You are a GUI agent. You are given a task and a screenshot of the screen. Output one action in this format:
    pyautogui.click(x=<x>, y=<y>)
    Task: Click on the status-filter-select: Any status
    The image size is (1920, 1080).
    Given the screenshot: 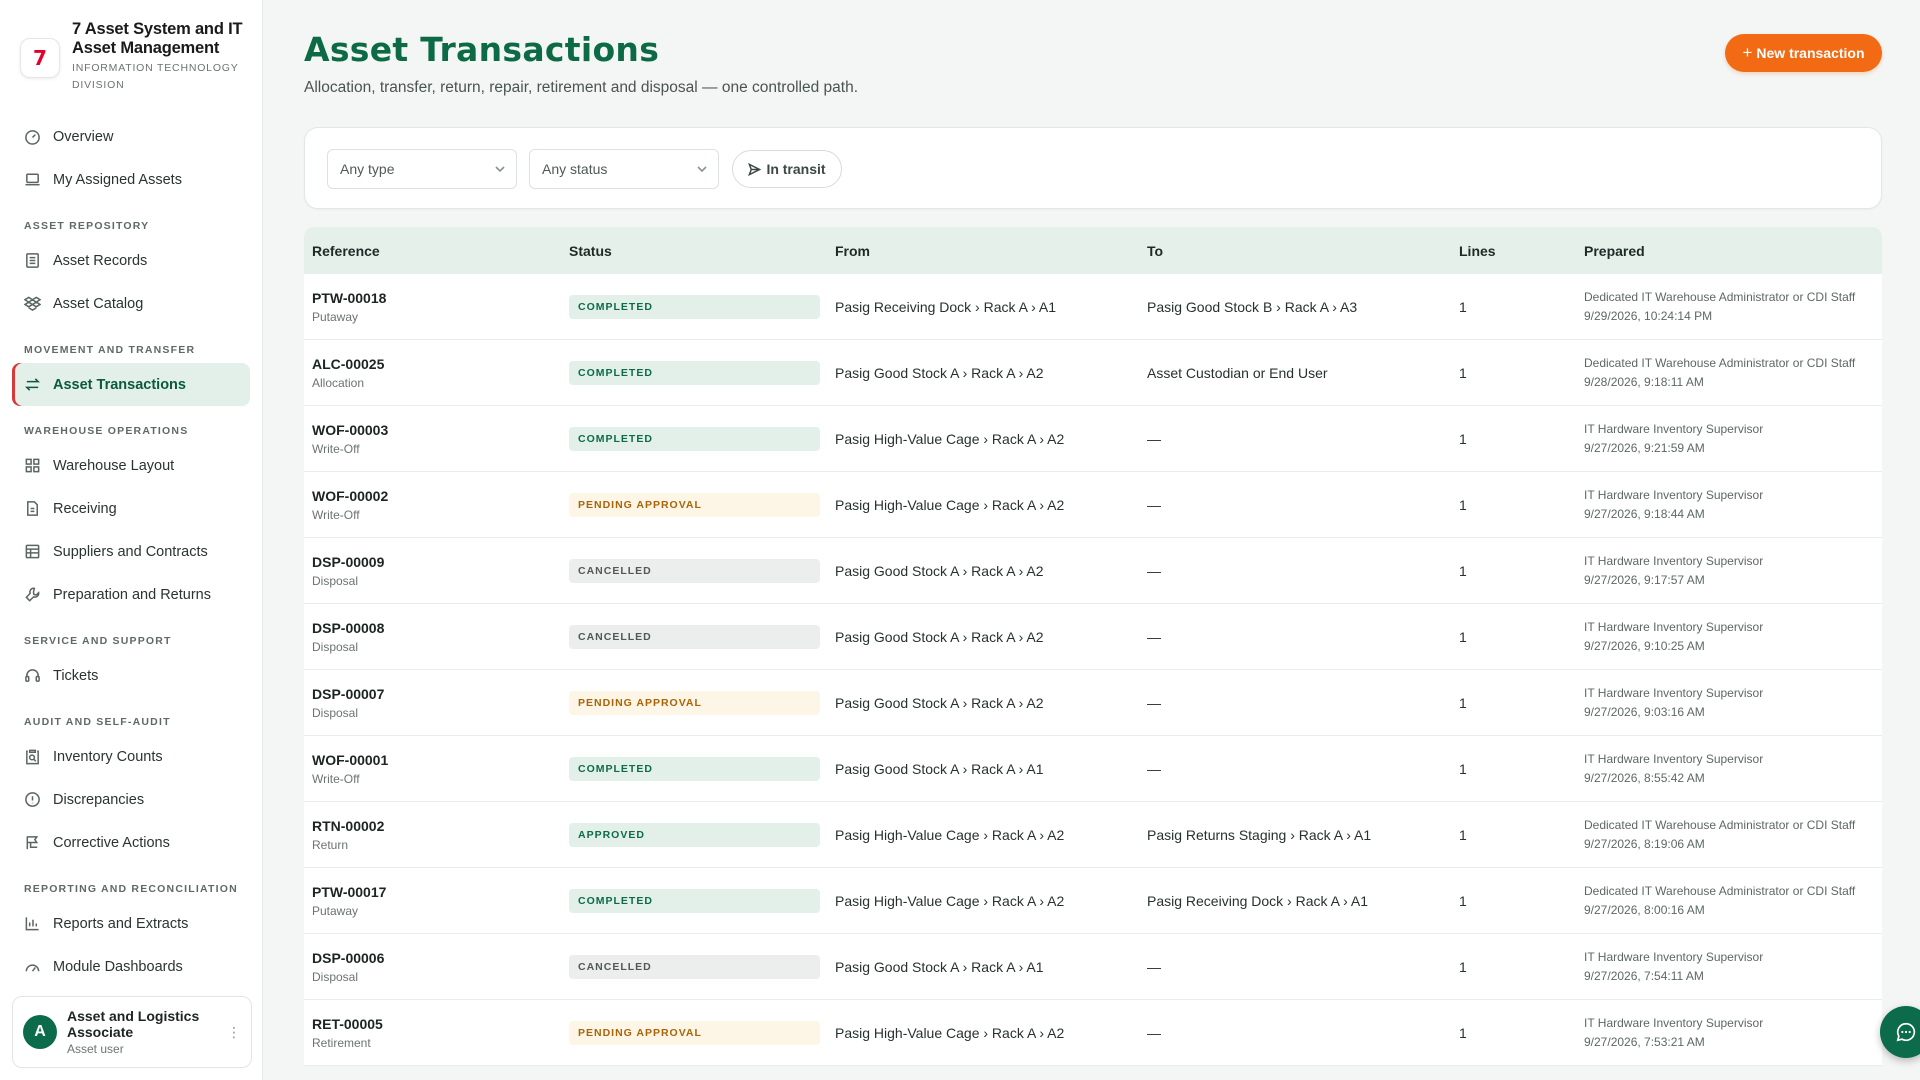 What is the action you would take?
    pyautogui.click(x=624, y=169)
    